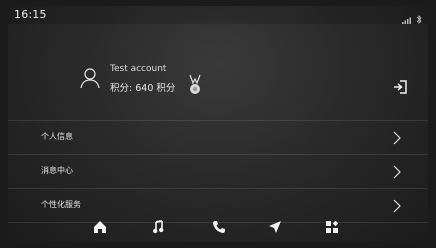 This screenshot has width=436, height=248. I want to click on navigation-button, so click(275, 227).